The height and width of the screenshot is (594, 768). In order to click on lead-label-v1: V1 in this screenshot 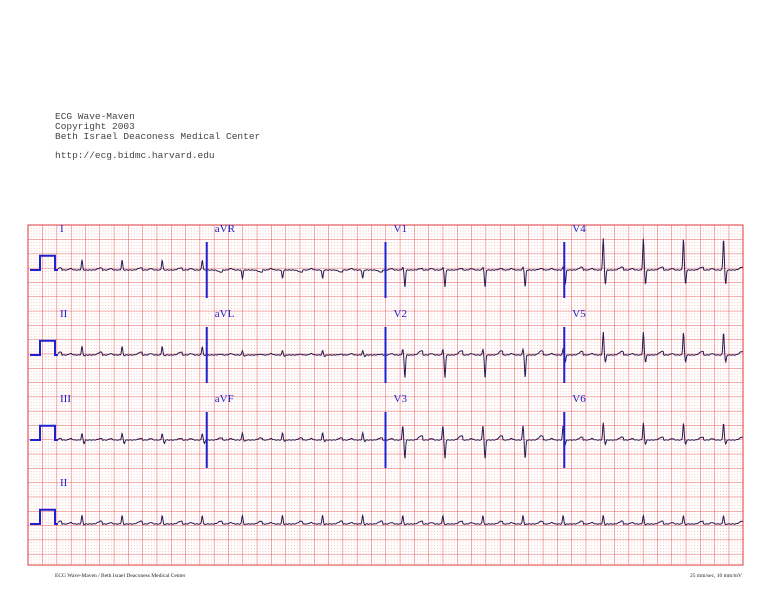, I will do `click(400, 229)`.